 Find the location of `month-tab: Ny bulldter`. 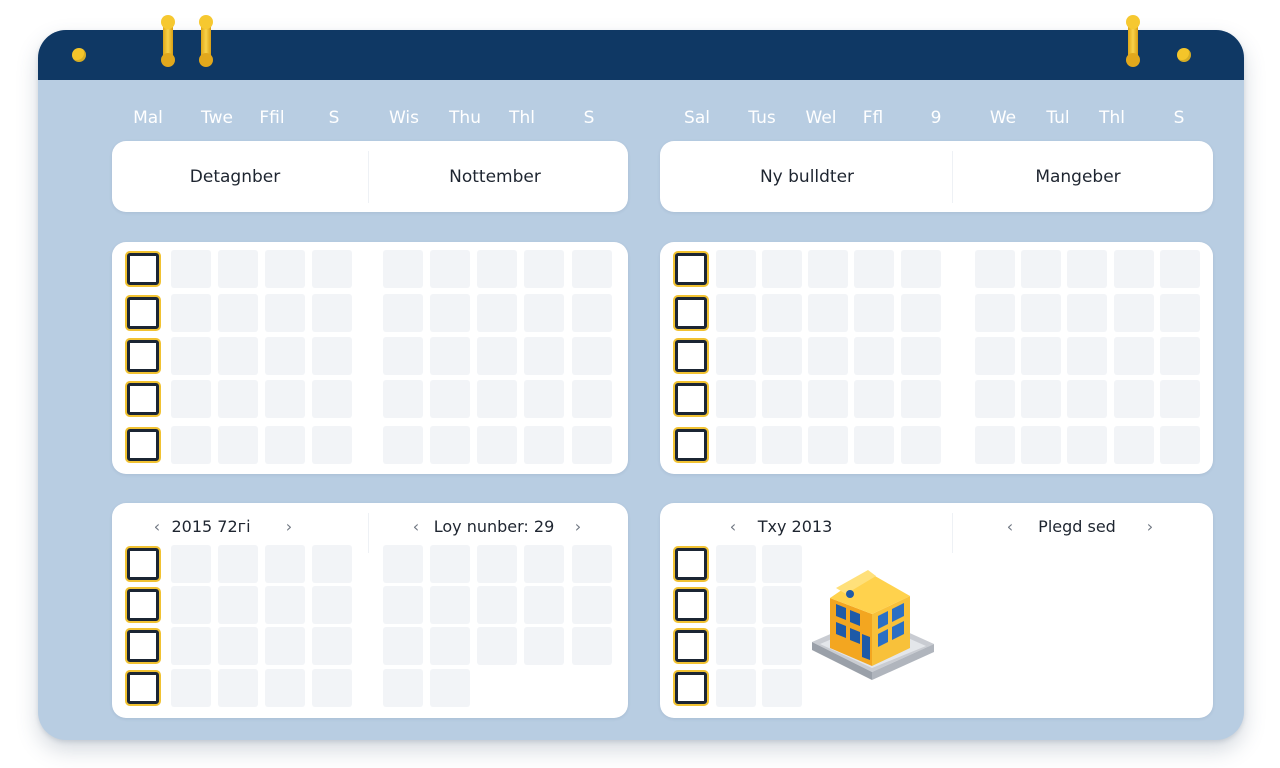

month-tab: Ny bulldter is located at coordinates (807, 177).